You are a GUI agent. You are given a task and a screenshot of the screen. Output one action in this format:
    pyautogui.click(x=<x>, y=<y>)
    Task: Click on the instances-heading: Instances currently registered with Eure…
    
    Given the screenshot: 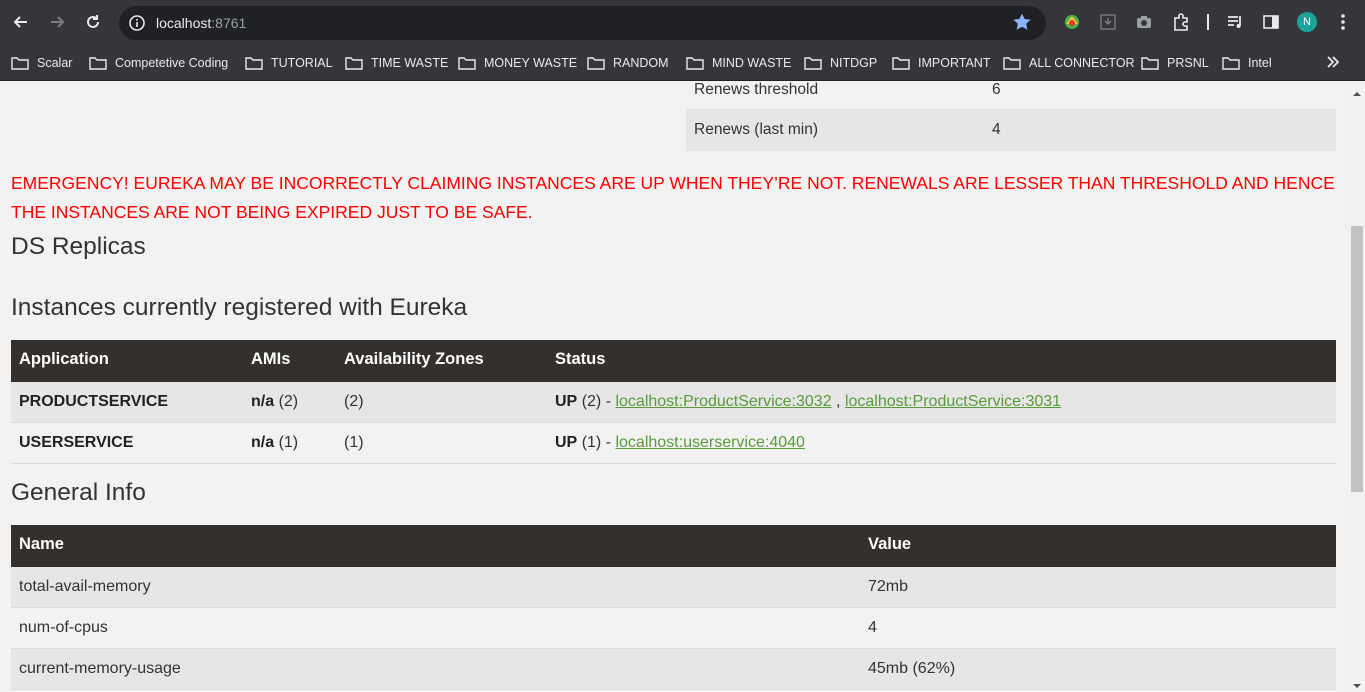 What is the action you would take?
    pyautogui.click(x=239, y=307)
    